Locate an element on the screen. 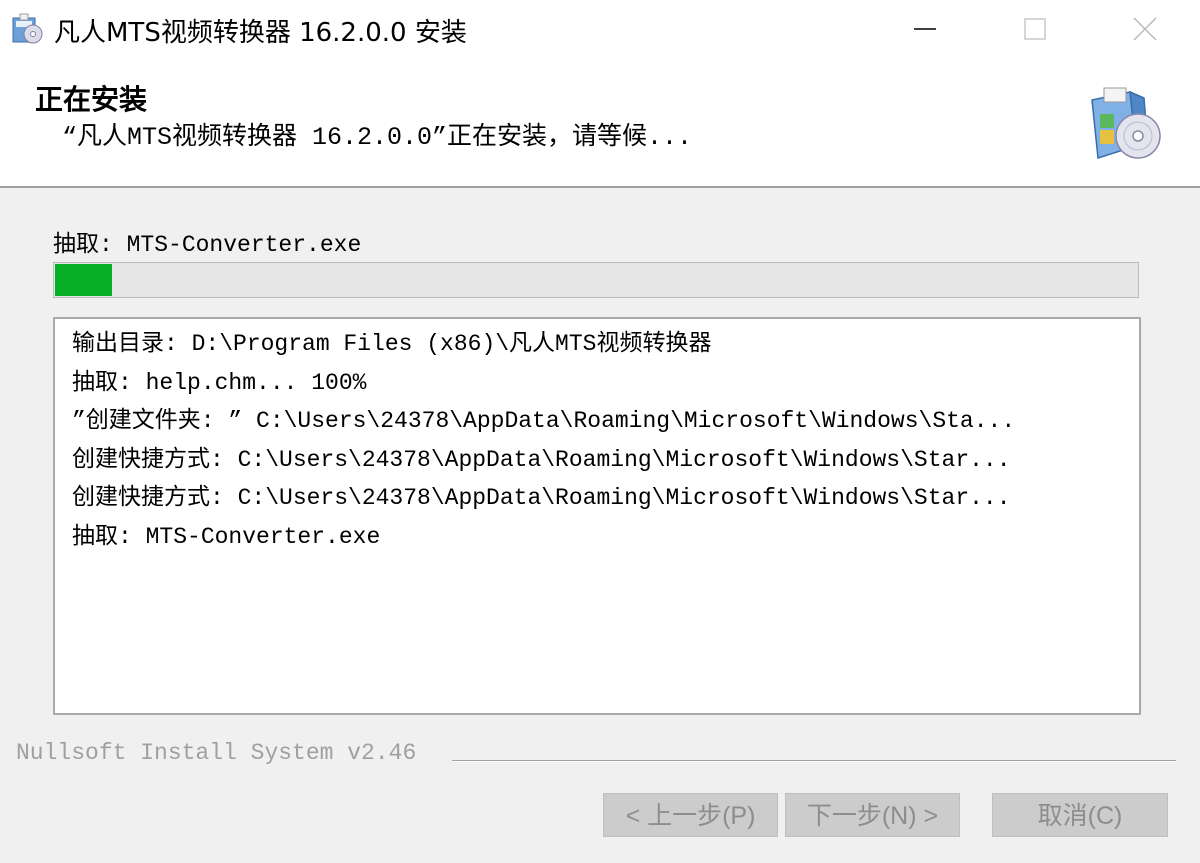 This screenshot has width=1200, height=863. maximize-button is located at coordinates (1035, 29).